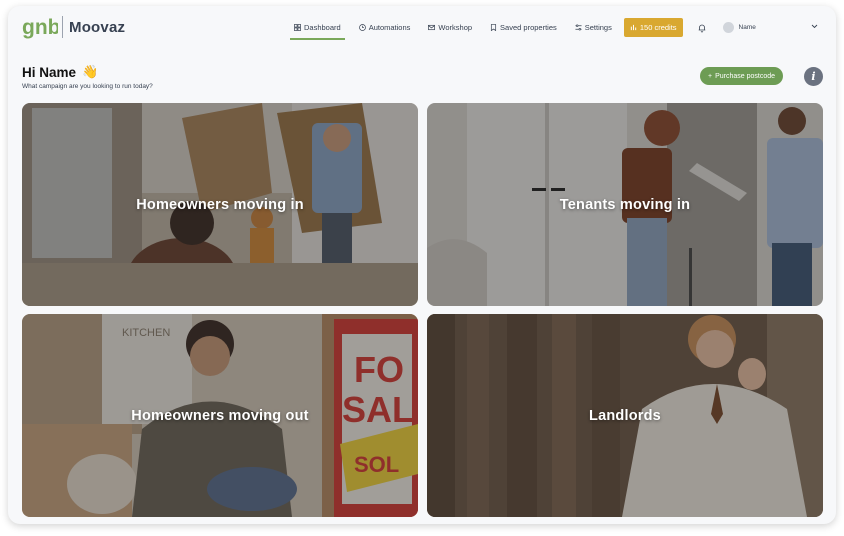 The image size is (844, 536). I want to click on svg-text: gnb, so click(40, 27).